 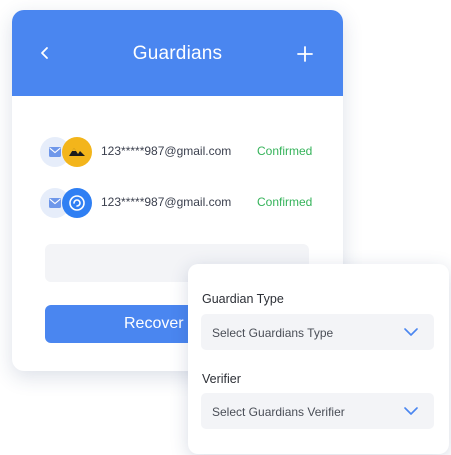 I want to click on swirl-verifier-icon, so click(x=77, y=203).